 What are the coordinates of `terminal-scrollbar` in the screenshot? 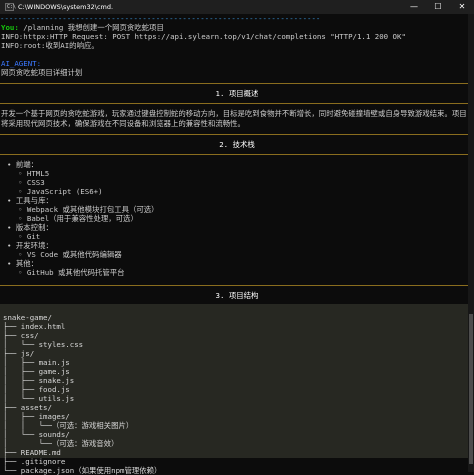 It's located at (471, 243).